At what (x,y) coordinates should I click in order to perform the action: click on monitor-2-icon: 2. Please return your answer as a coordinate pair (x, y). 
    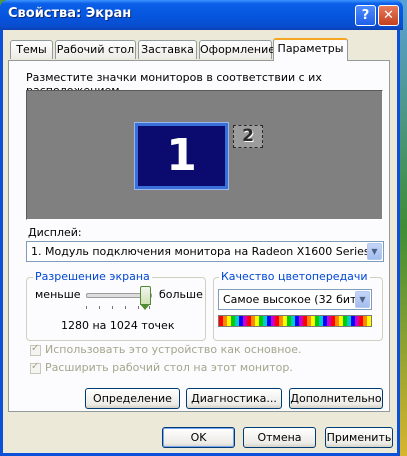
    Looking at the image, I should click on (248, 136).